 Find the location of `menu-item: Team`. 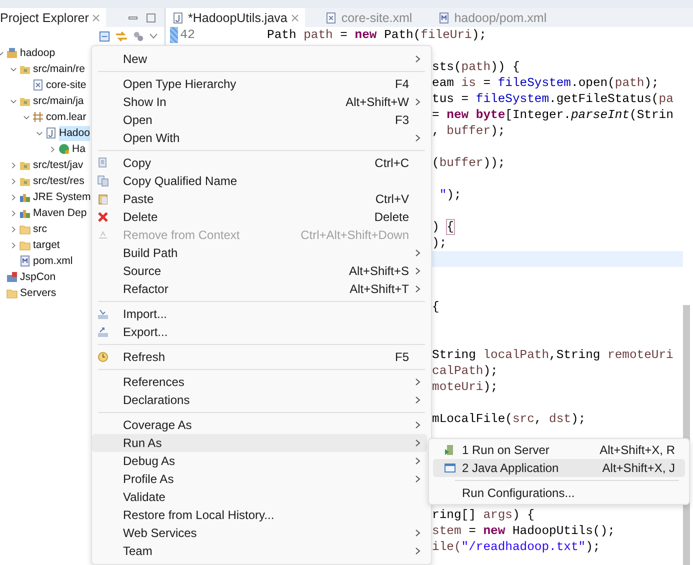

menu-item: Team is located at coordinates (259, 551).